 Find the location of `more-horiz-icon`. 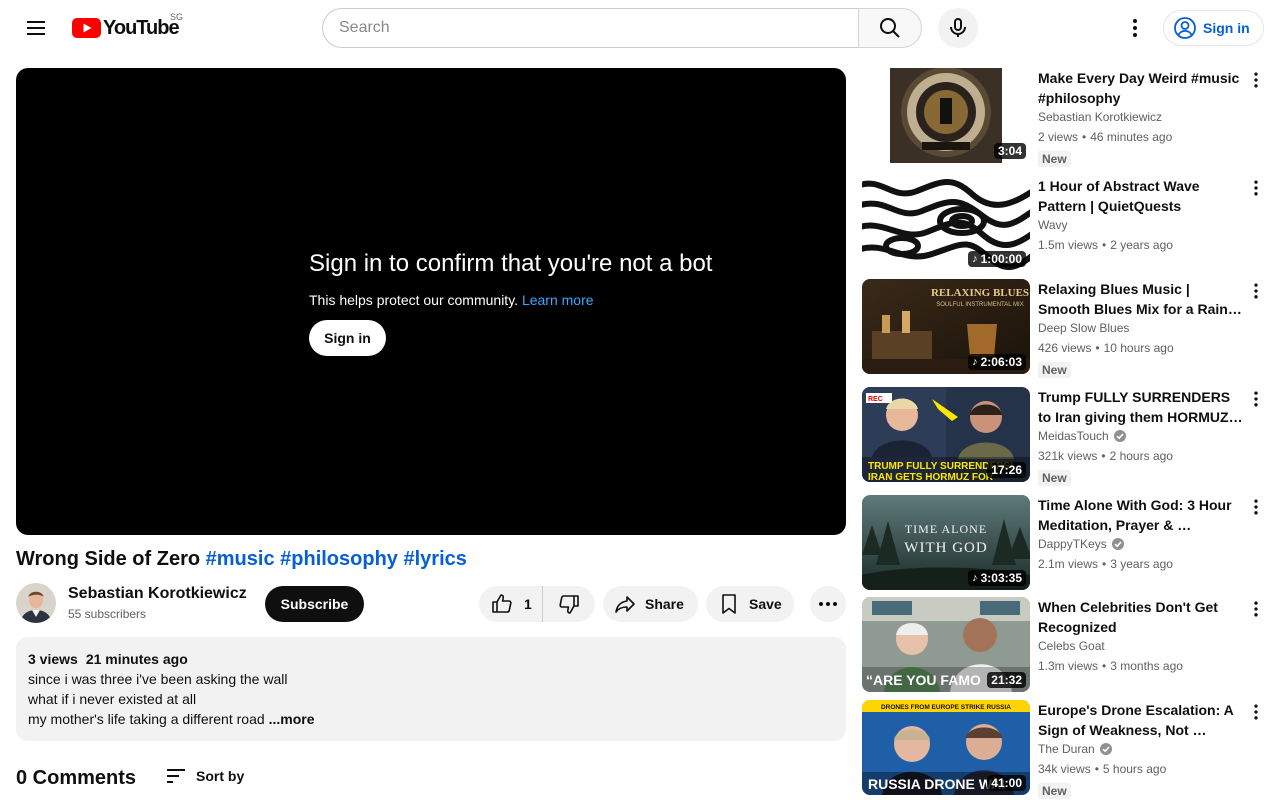

more-horiz-icon is located at coordinates (828, 604).